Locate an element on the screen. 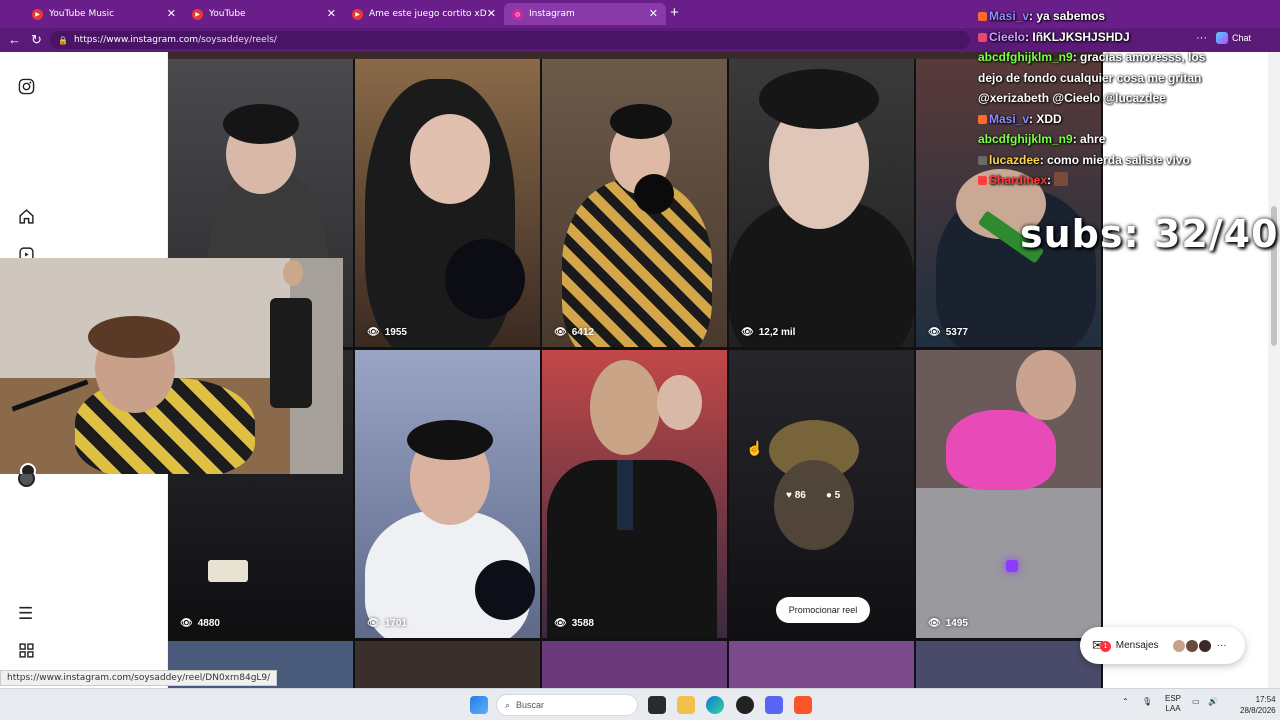 Image resolution: width=1280 pixels, height=720 pixels. promote-reel-button: Promocionar reel is located at coordinates (823, 610).